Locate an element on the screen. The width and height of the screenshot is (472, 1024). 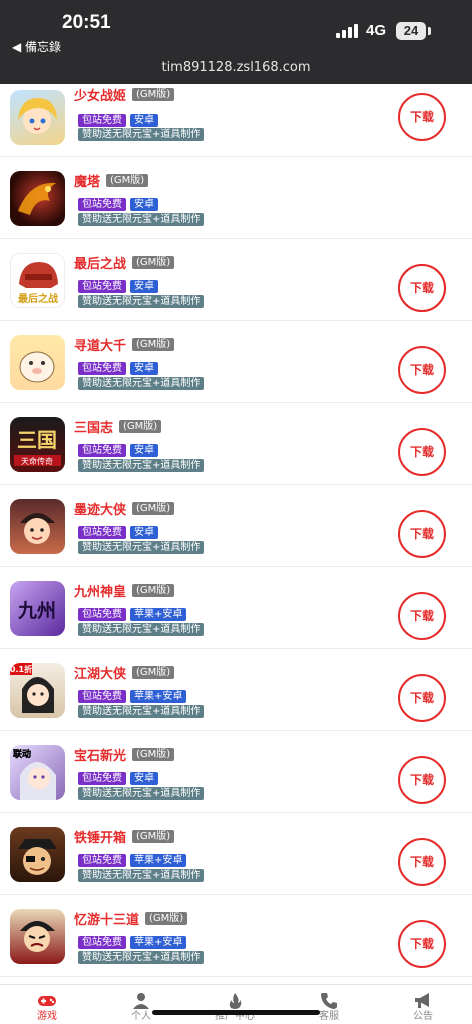
svg-text: 最后之战 is located at coordinates (38, 298).